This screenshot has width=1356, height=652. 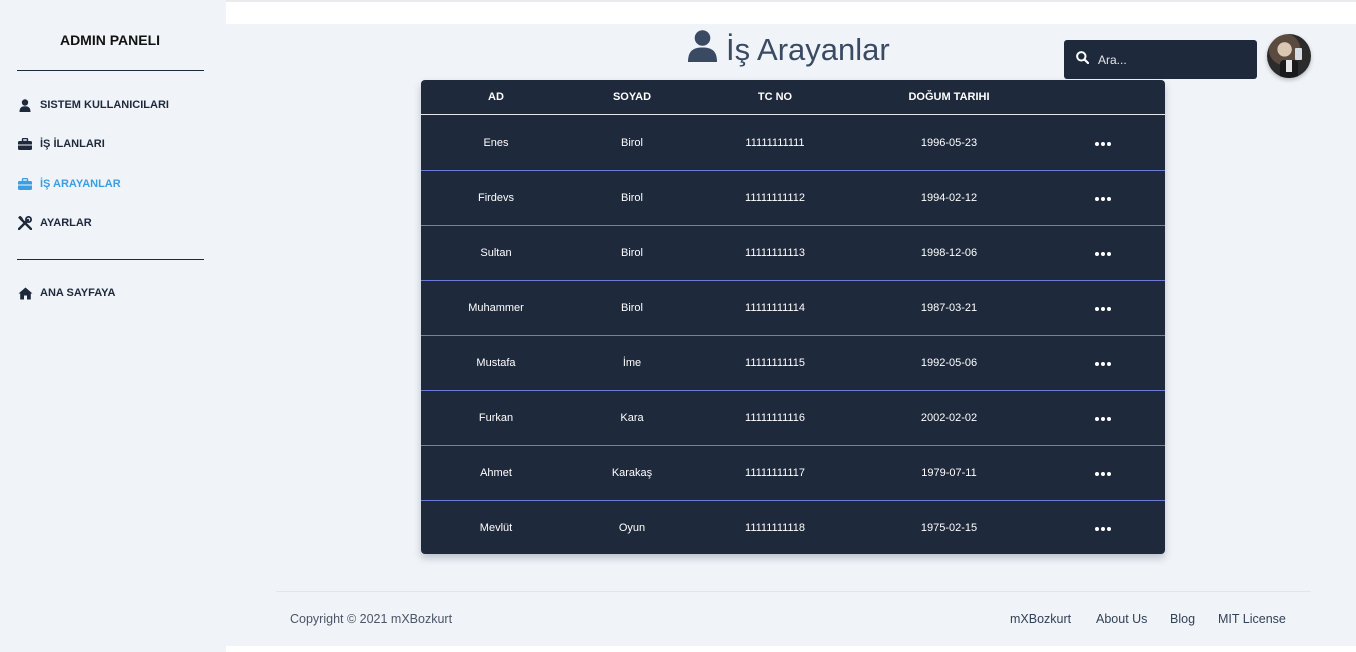 I want to click on user-icon, so click(x=702, y=50).